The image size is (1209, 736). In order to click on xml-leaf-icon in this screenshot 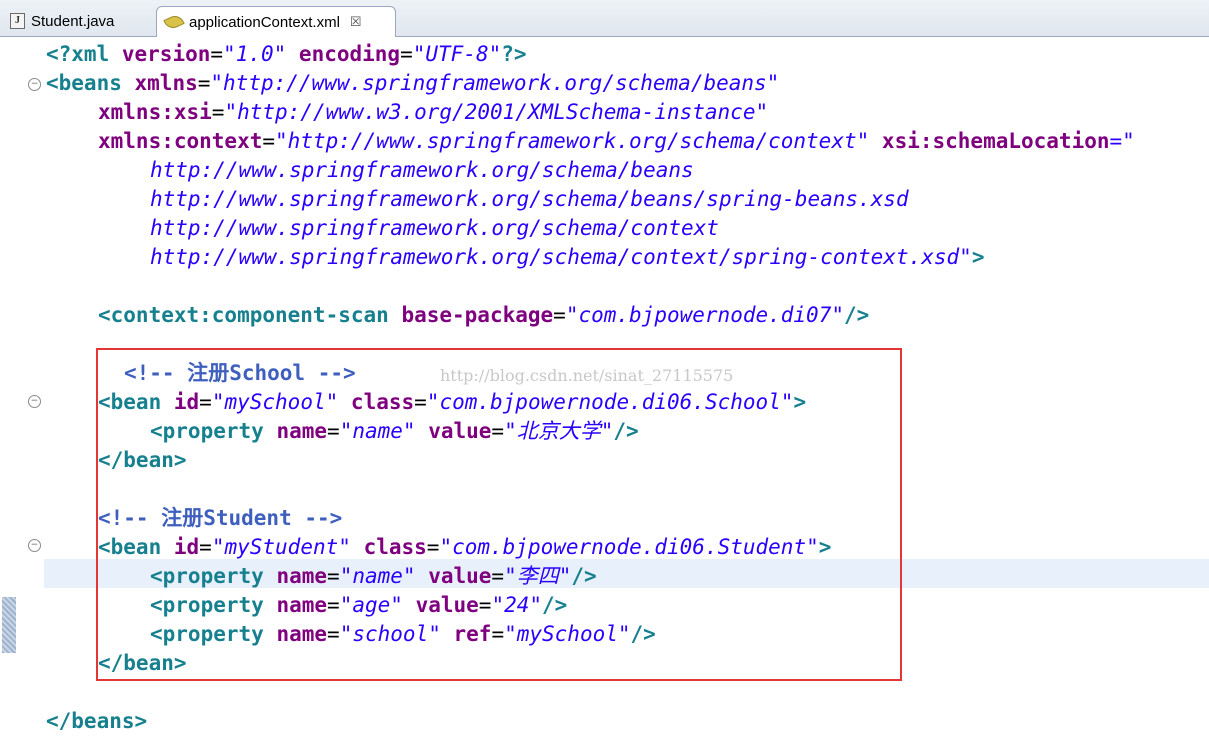, I will do `click(174, 22)`.